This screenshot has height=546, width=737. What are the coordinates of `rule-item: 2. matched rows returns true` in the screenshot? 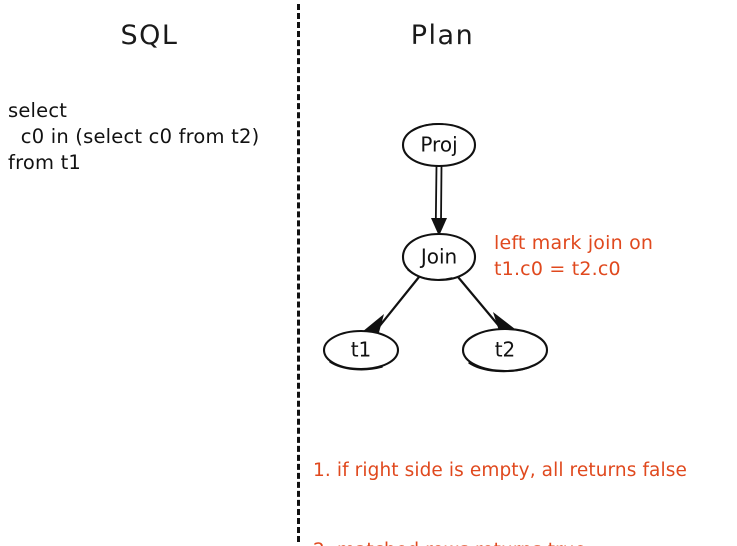 It's located at (500, 542).